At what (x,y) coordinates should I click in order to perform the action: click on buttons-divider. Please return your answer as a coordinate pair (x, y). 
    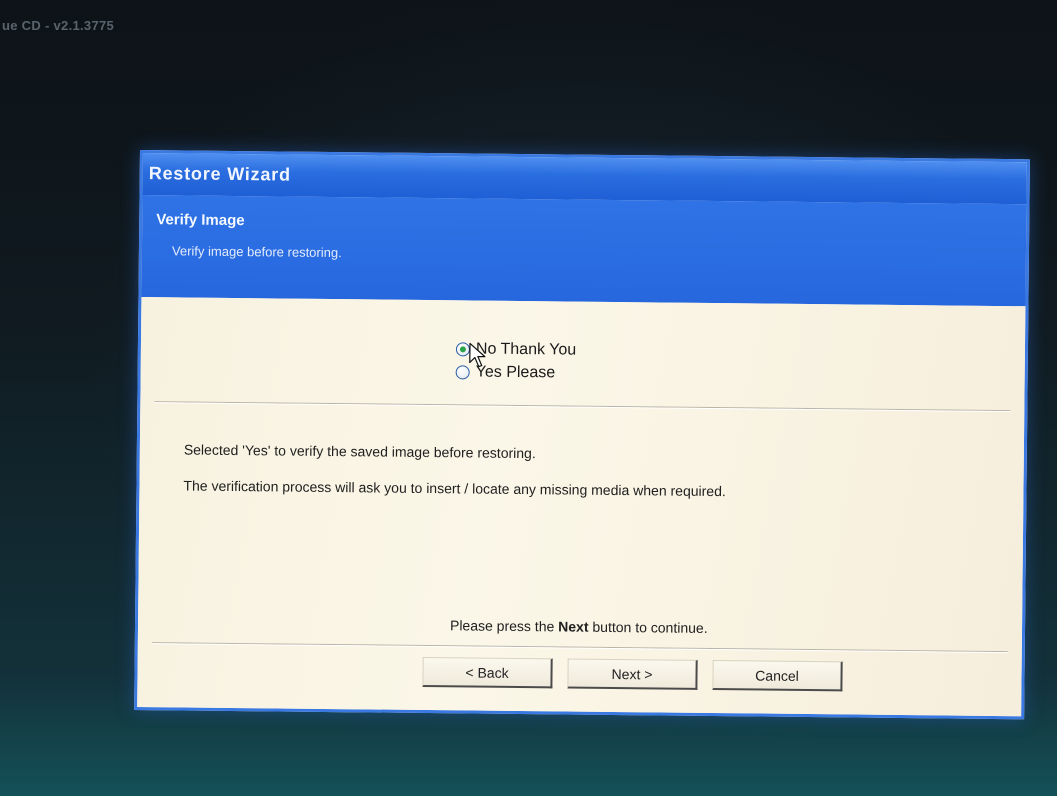
    Looking at the image, I should click on (579, 648).